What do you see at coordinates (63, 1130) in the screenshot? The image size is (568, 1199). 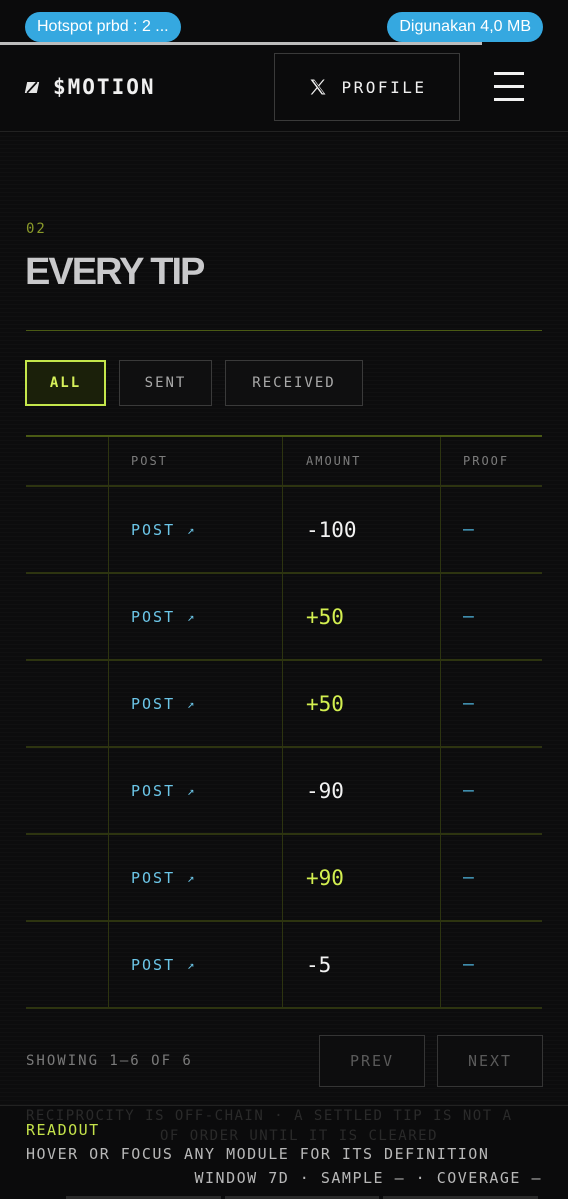 I see `readout-label: READOUT` at bounding box center [63, 1130].